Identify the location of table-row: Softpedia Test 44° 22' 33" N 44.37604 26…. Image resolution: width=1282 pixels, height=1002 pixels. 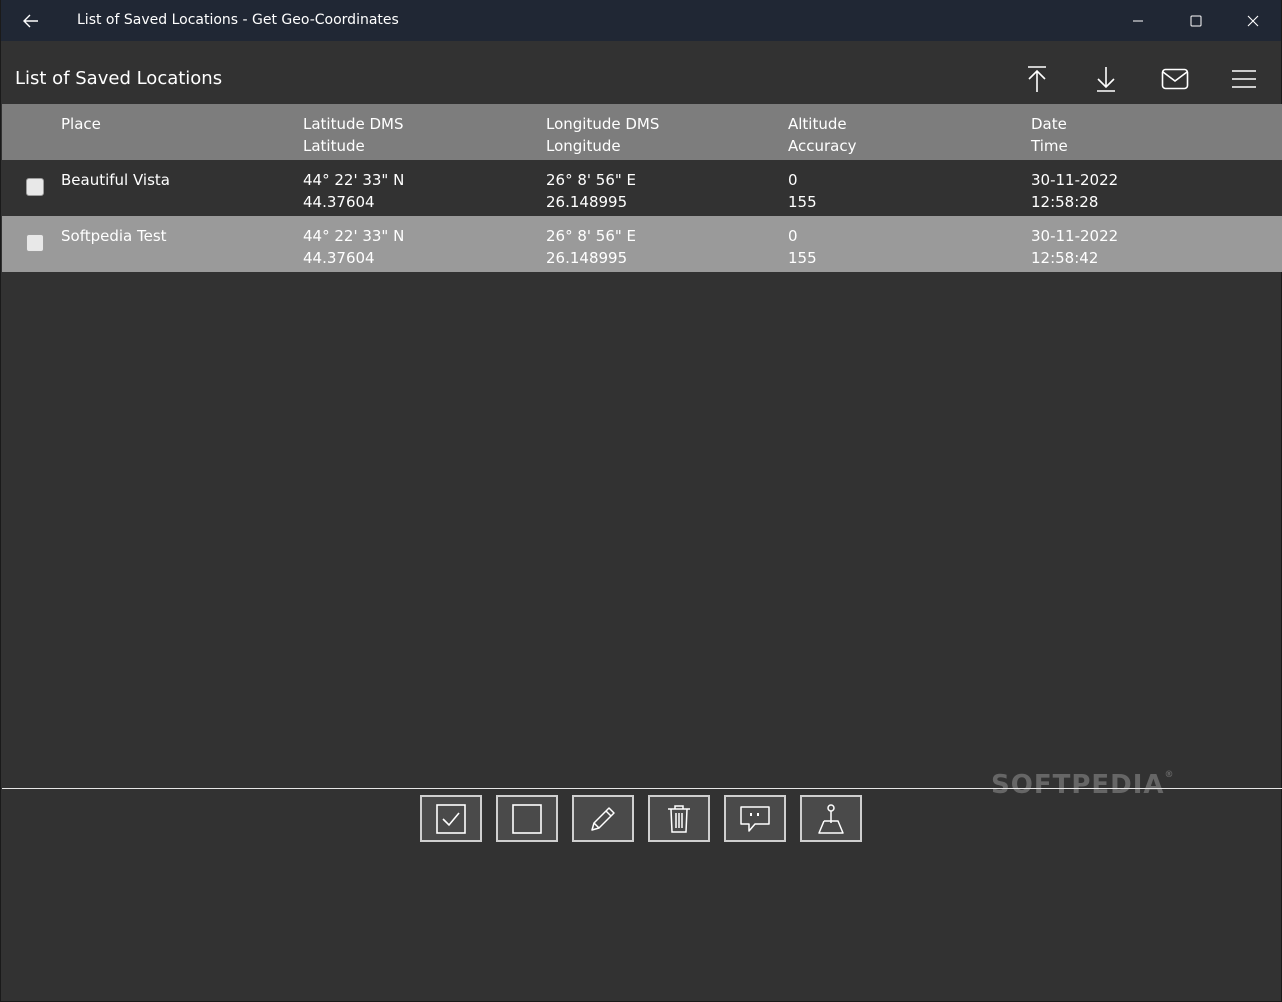
(642, 244).